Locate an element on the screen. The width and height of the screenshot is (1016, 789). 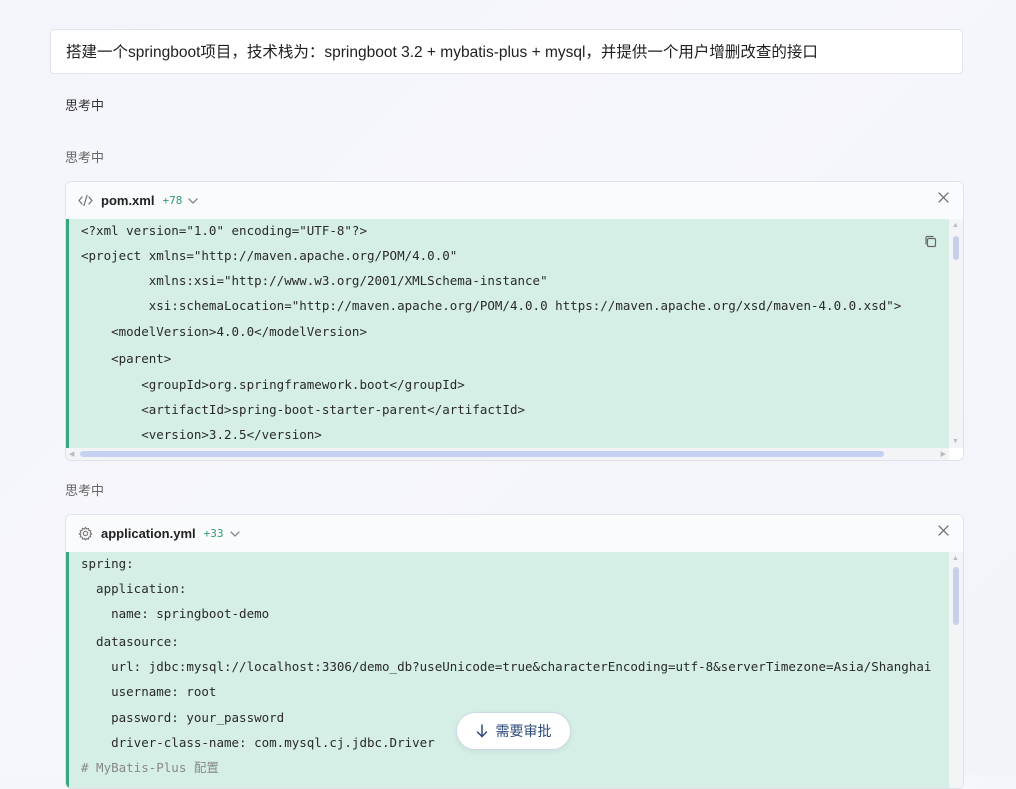
approval-label: 需要审批 is located at coordinates (523, 731).